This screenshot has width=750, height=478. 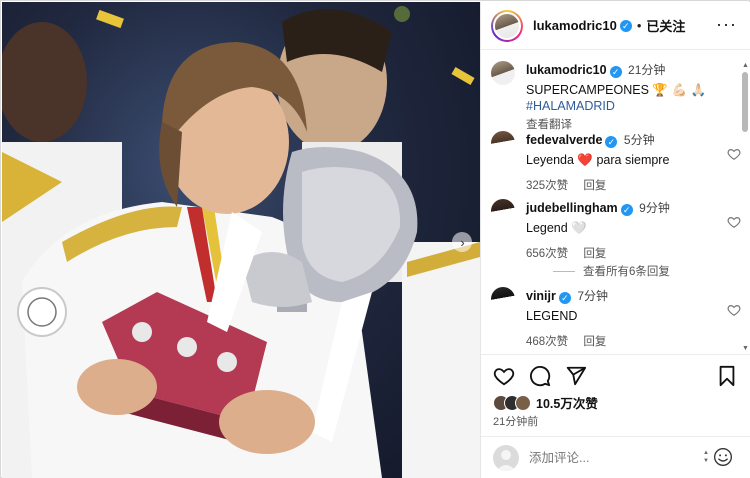 I want to click on follow-status-button: 已关注, so click(x=665, y=25).